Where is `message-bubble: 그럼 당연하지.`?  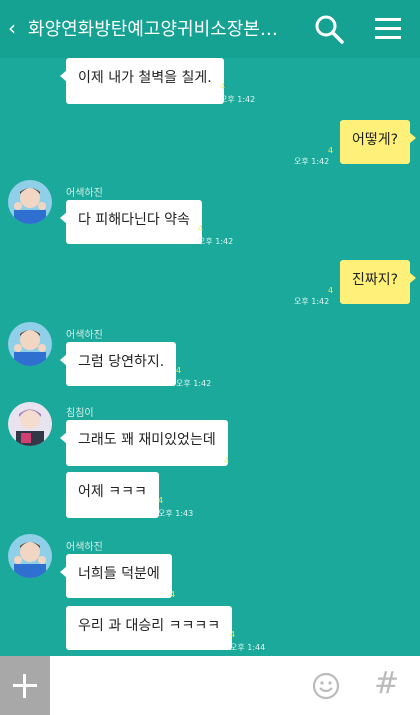 message-bubble: 그럼 당연하지. is located at coordinates (118, 364).